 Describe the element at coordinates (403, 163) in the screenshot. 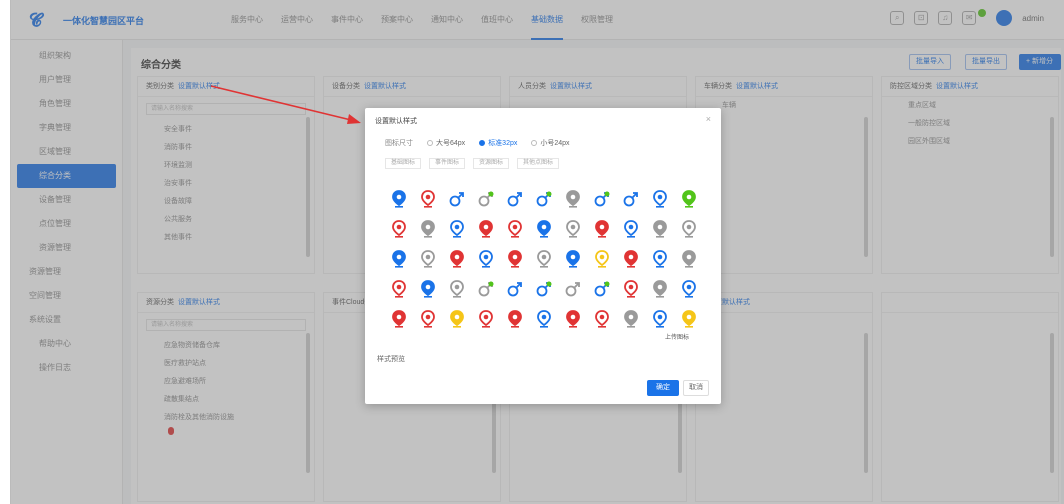

I see `icon-tab: 基础图标` at that location.